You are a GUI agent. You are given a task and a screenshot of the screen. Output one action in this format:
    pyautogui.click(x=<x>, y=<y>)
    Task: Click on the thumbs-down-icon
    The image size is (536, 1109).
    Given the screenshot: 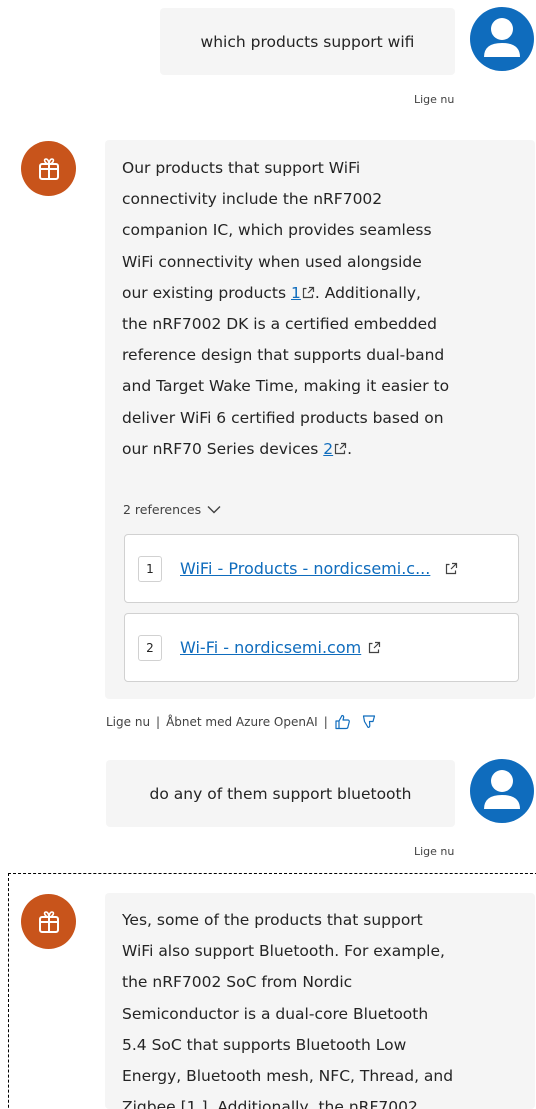 What is the action you would take?
    pyautogui.click(x=369, y=722)
    